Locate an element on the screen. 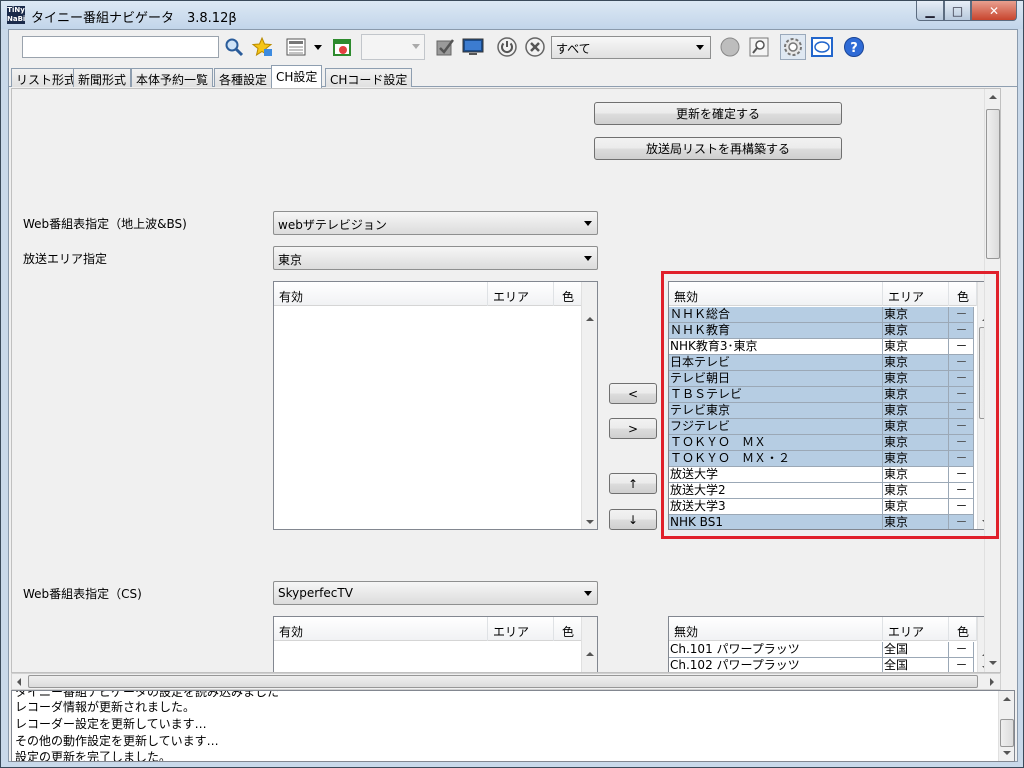 This screenshot has height=768, width=1024. log-line: レコーダ情報が更新されました。 is located at coordinates (105, 707).